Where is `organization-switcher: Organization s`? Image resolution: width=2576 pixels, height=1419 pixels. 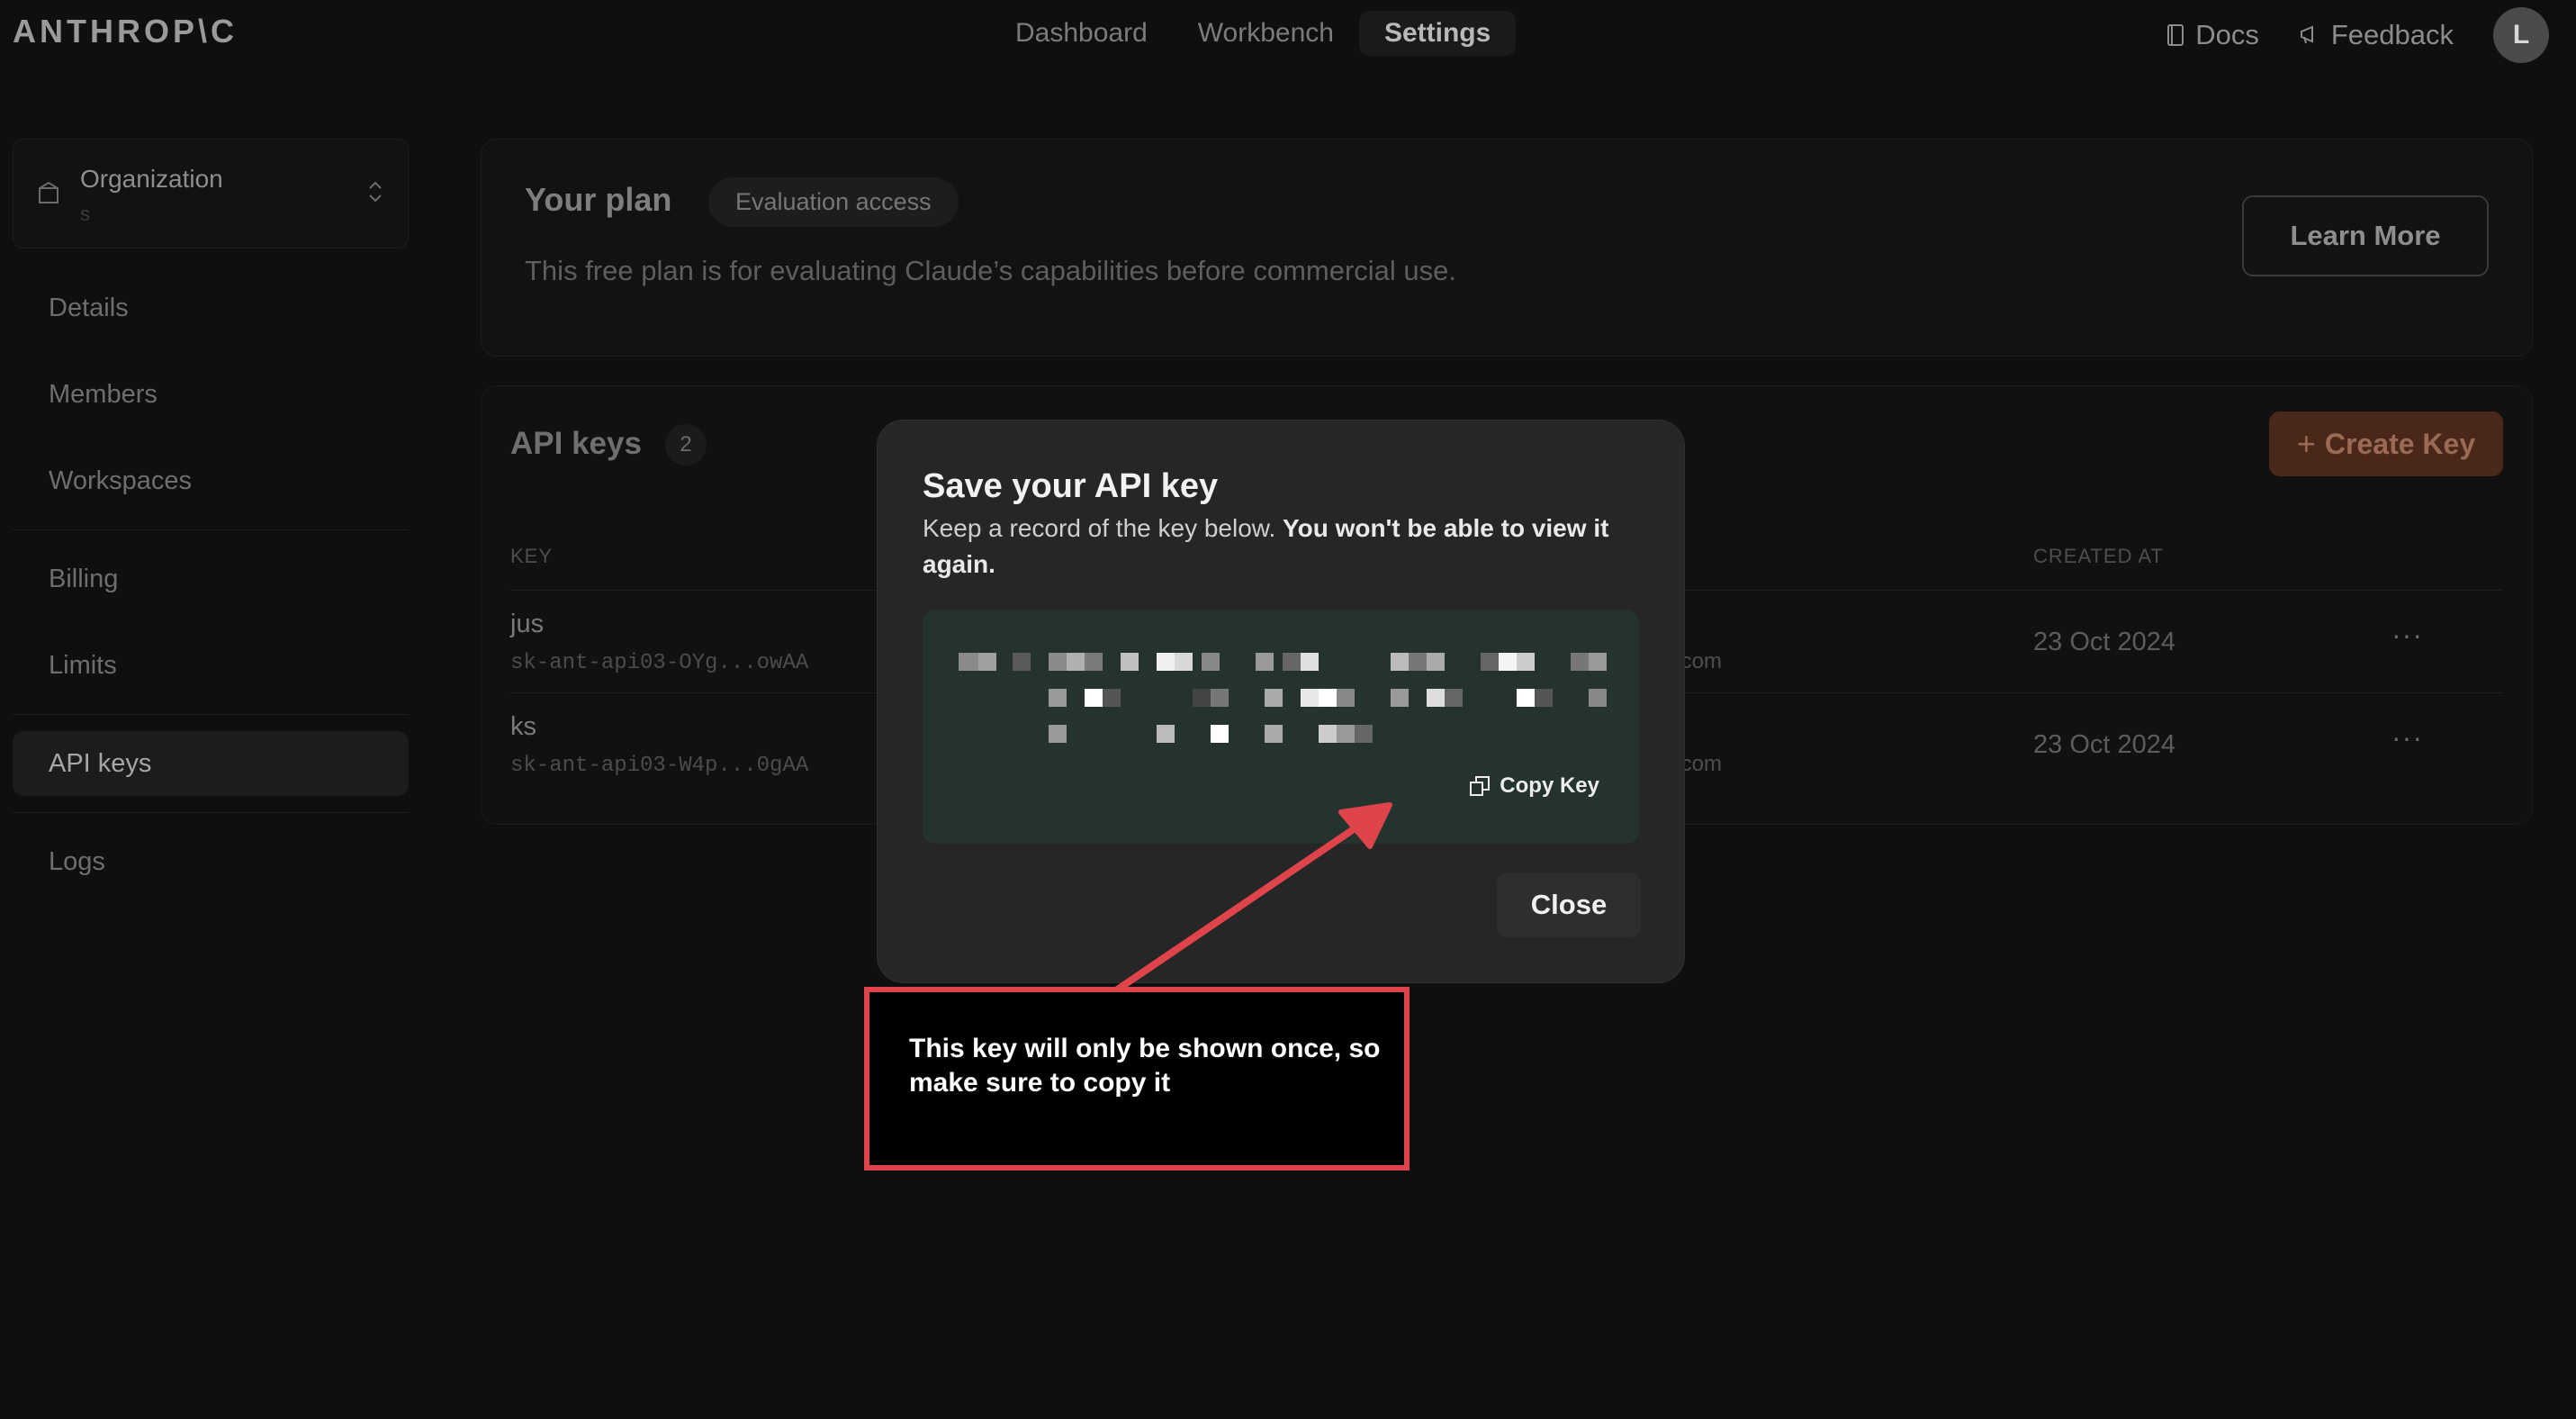
organization-switcher: Organization s is located at coordinates (211, 194).